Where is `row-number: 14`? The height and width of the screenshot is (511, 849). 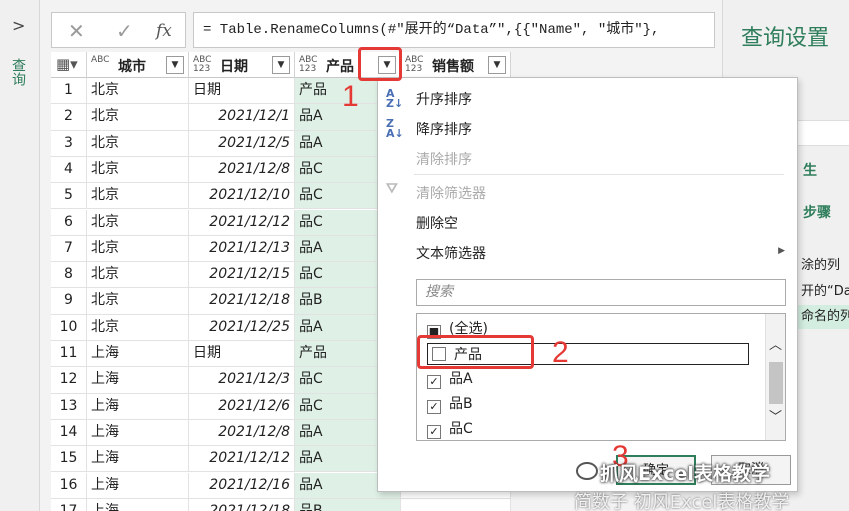
row-number: 14 is located at coordinates (69, 433).